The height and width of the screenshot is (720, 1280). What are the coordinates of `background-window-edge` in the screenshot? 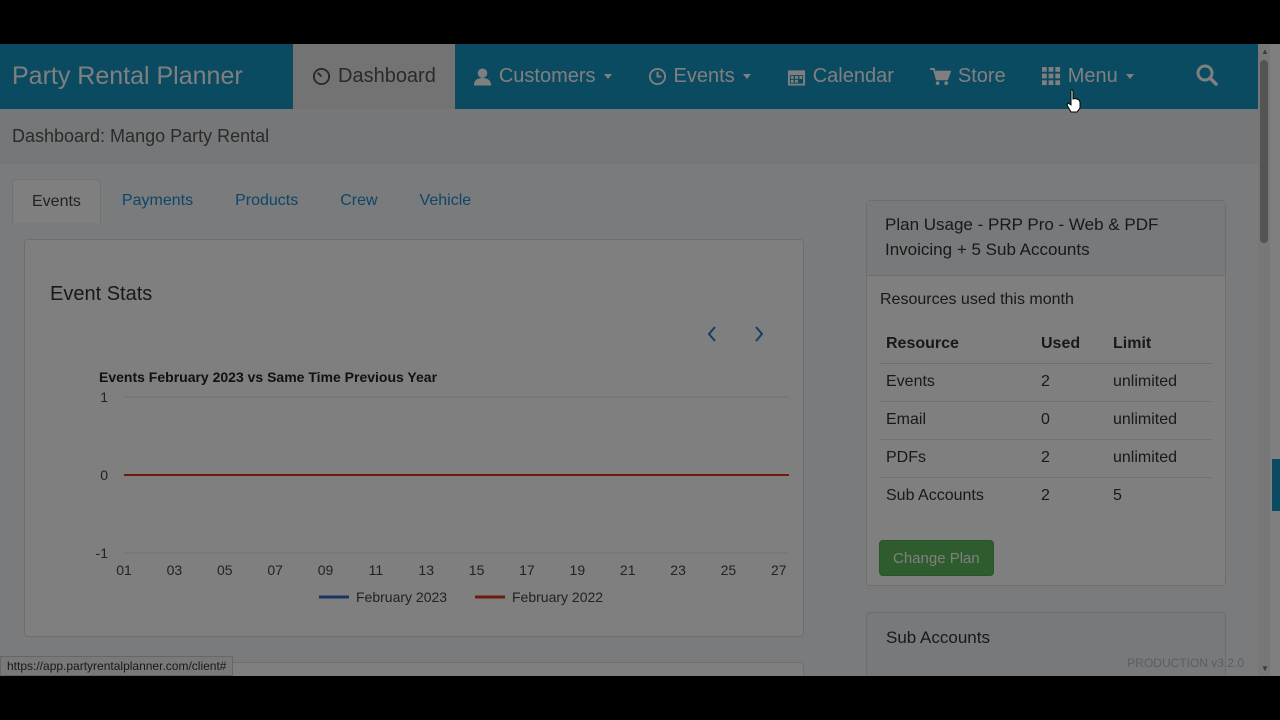 It's located at (1275, 360).